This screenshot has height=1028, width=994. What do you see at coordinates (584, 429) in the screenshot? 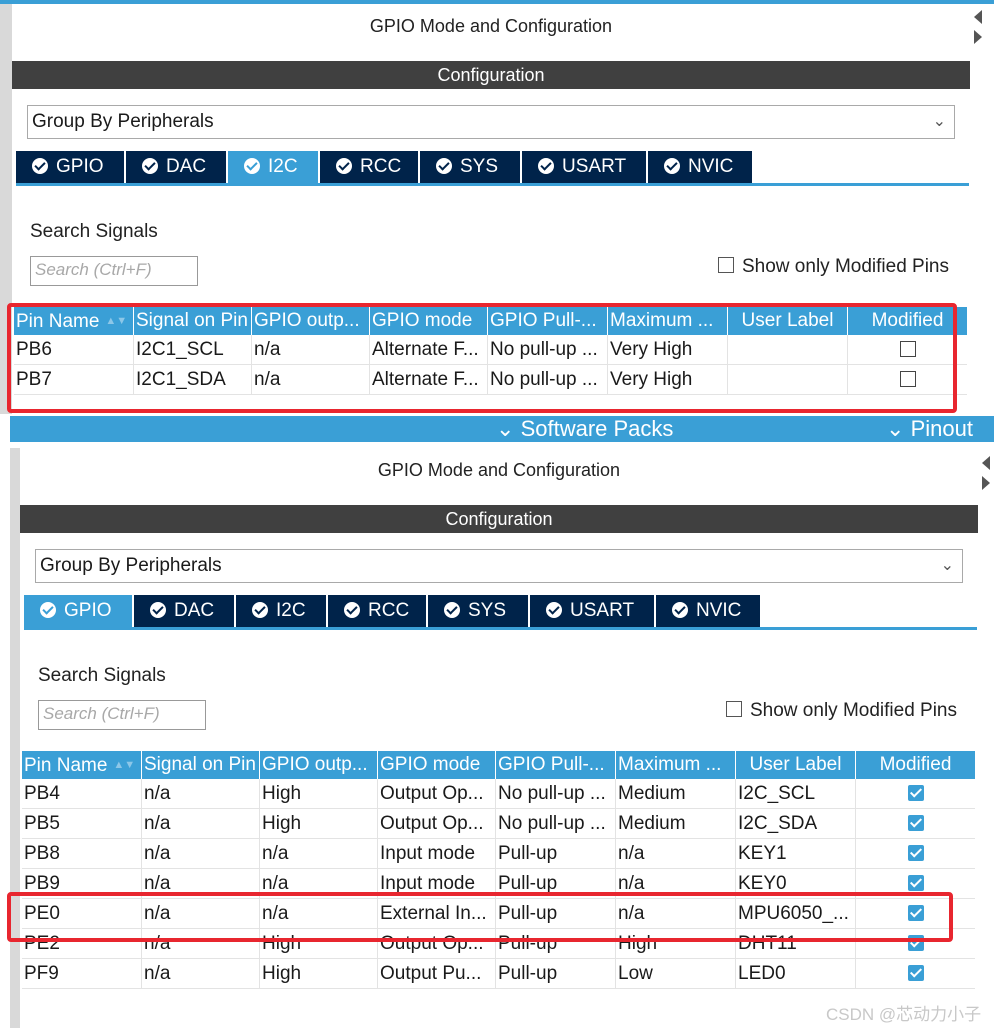
I see `software-packs-link: ⌄ Software Packs` at bounding box center [584, 429].